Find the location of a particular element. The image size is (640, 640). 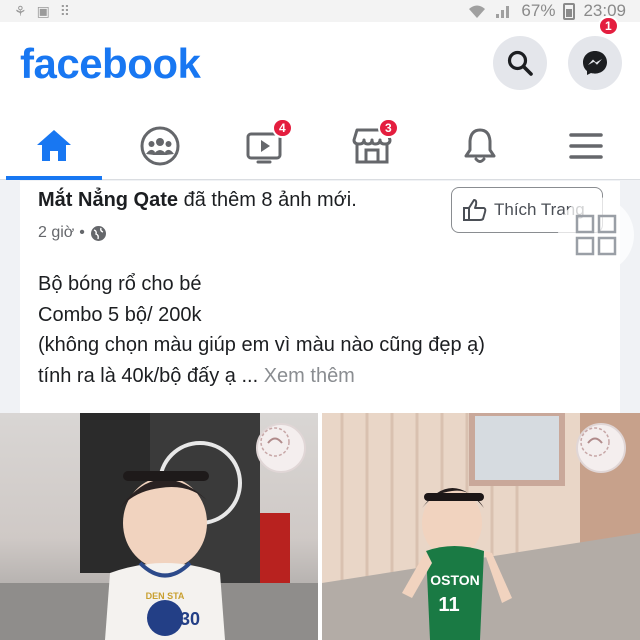

facebook-logo: facebook is located at coordinates (110, 64).